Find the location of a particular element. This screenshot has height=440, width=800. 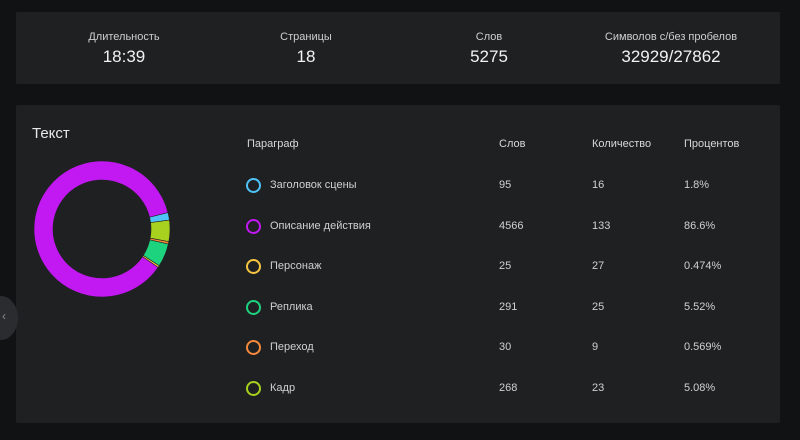

stat-characters-label: Символов с/без пробелов is located at coordinates (671, 37).